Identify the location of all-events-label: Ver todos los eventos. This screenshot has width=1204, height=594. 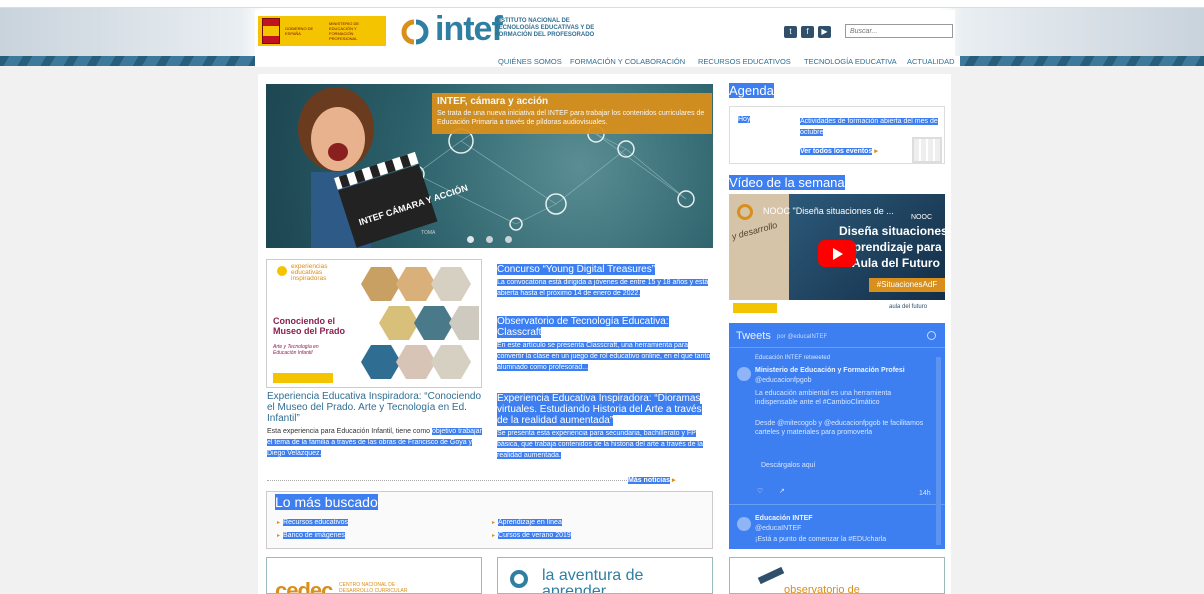
(836, 151).